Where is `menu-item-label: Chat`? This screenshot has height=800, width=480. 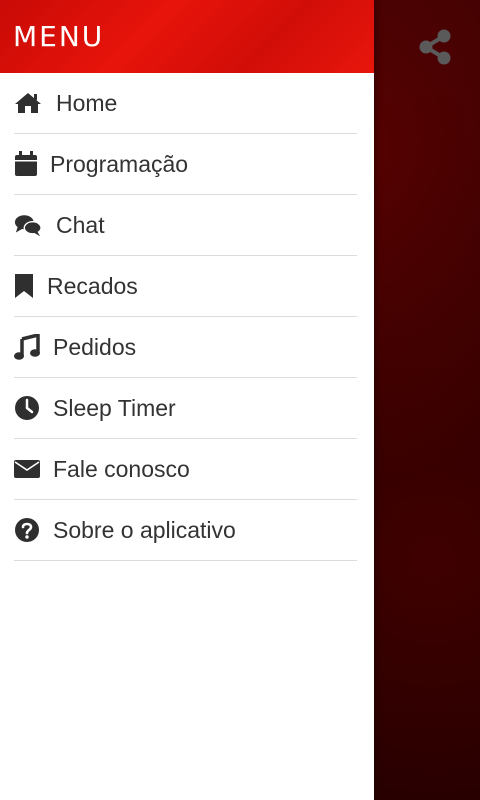
menu-item-label: Chat is located at coordinates (80, 224).